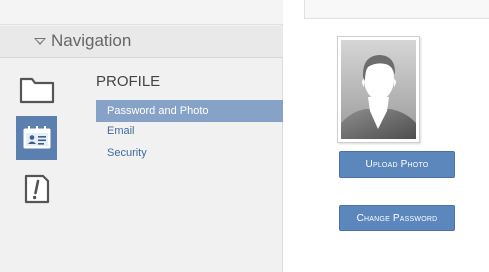 Image resolution: width=489 pixels, height=272 pixels. I want to click on profile-photo, so click(378, 89).